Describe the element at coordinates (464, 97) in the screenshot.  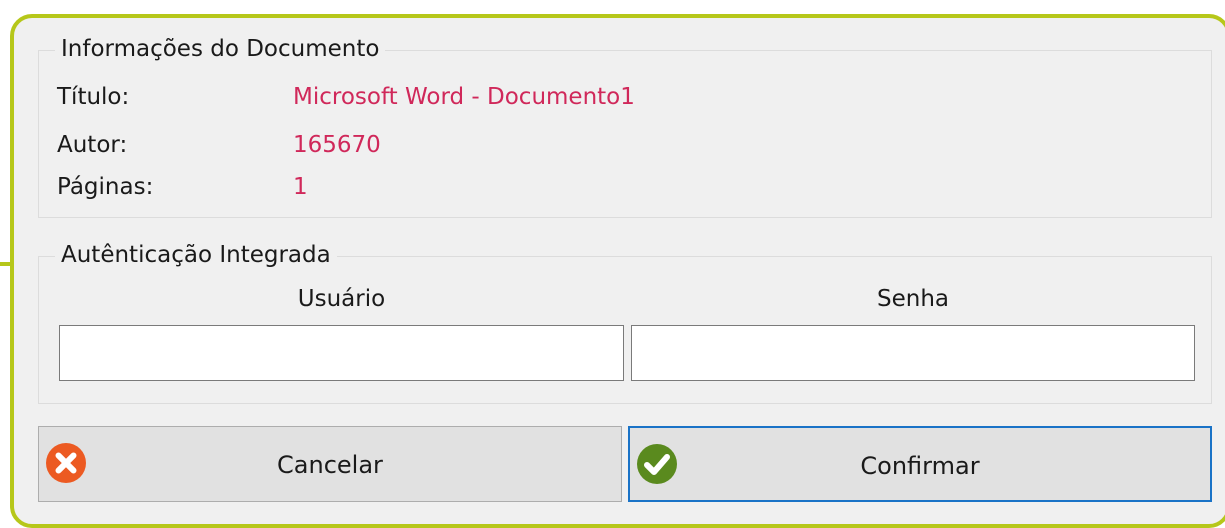
I see `title-value: Microsoft Word - Documento1` at that location.